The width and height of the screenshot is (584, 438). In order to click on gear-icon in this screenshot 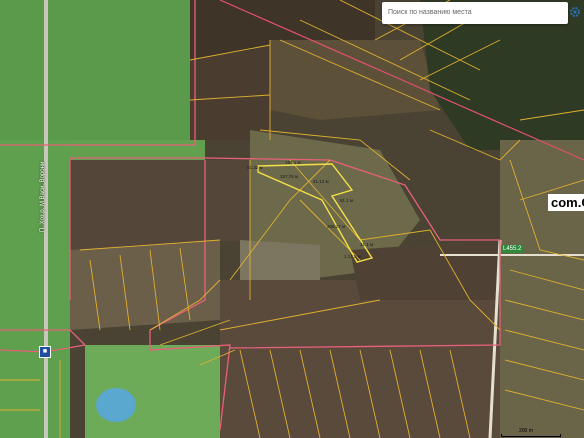, I will do `click(575, 12)`.